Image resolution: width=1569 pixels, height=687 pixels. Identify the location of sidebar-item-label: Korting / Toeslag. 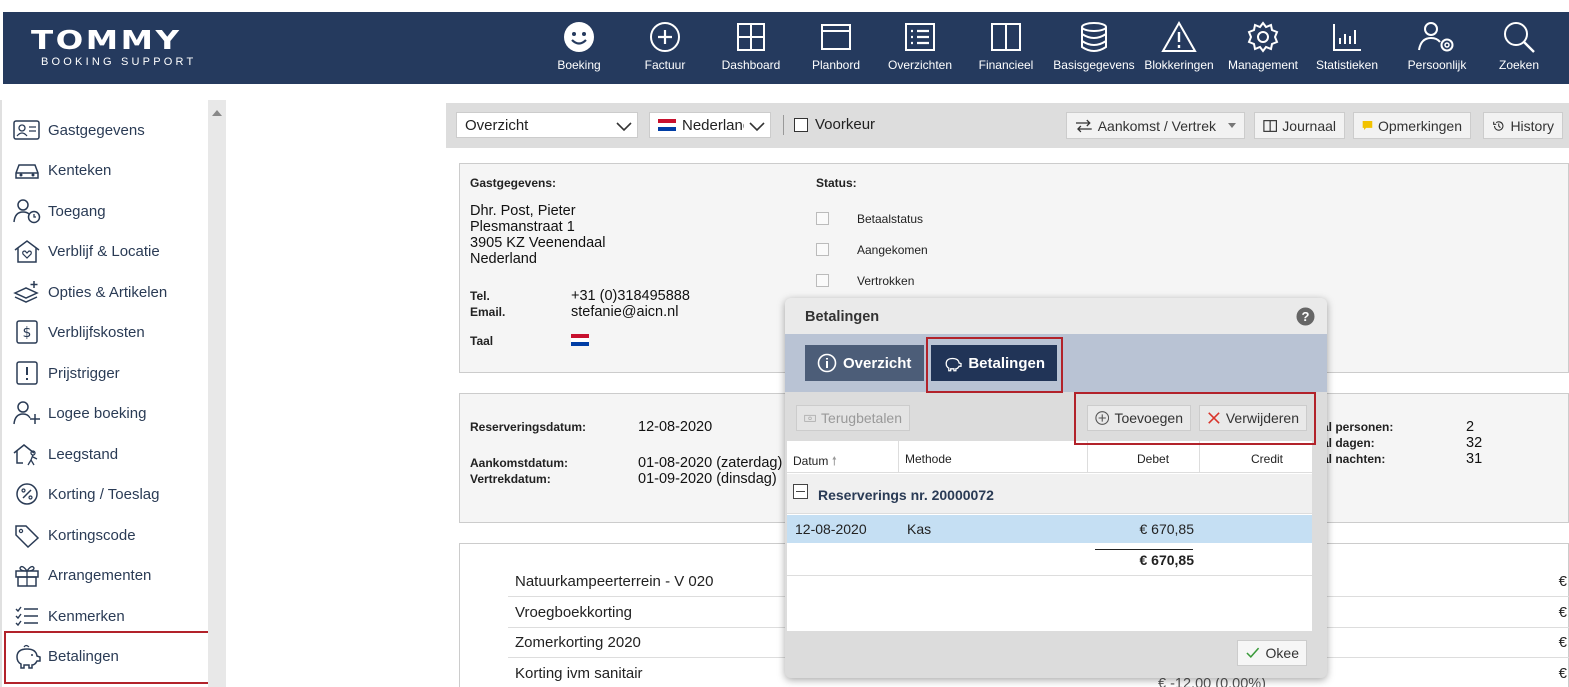
(104, 494).